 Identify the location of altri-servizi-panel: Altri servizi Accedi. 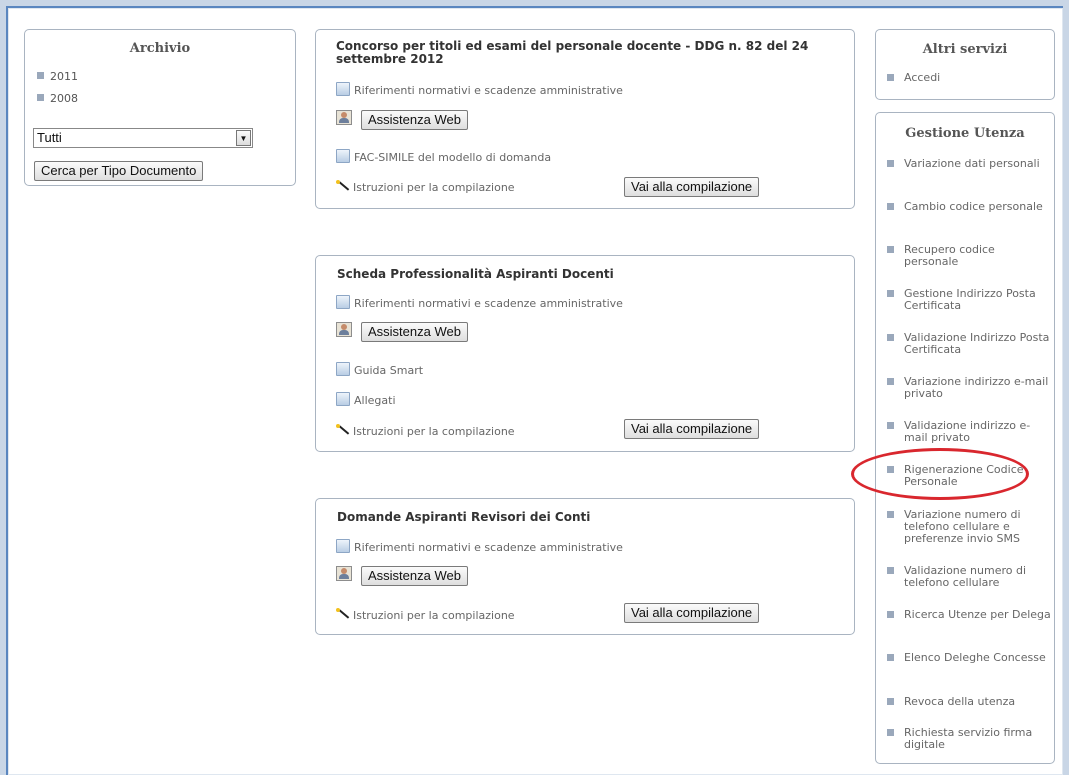
(965, 64).